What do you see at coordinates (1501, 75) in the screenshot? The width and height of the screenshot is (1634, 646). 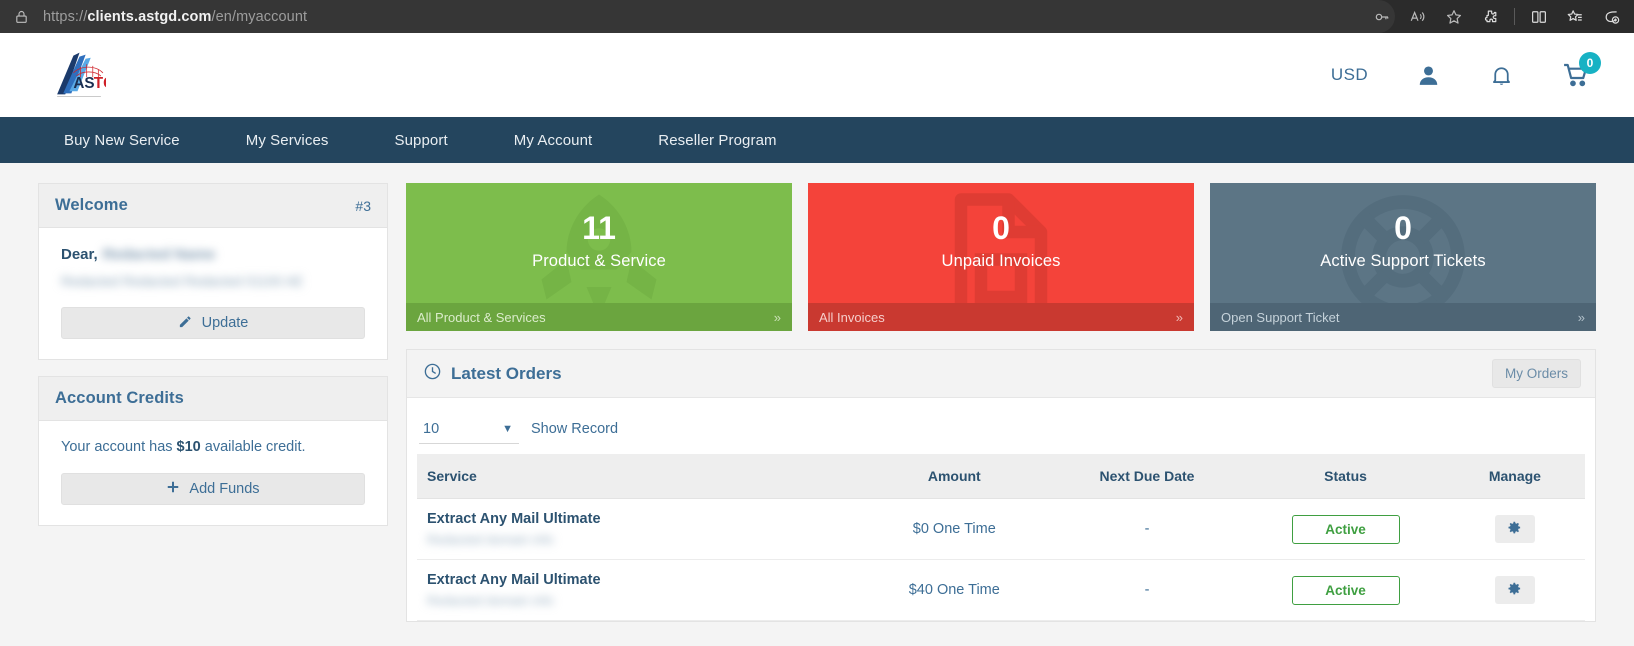 I see `bell-icon` at bounding box center [1501, 75].